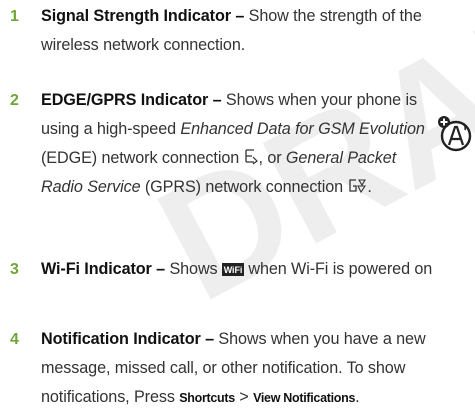 This screenshot has width=475, height=416. I want to click on shortcuts-key: Shortcuts, so click(207, 398).